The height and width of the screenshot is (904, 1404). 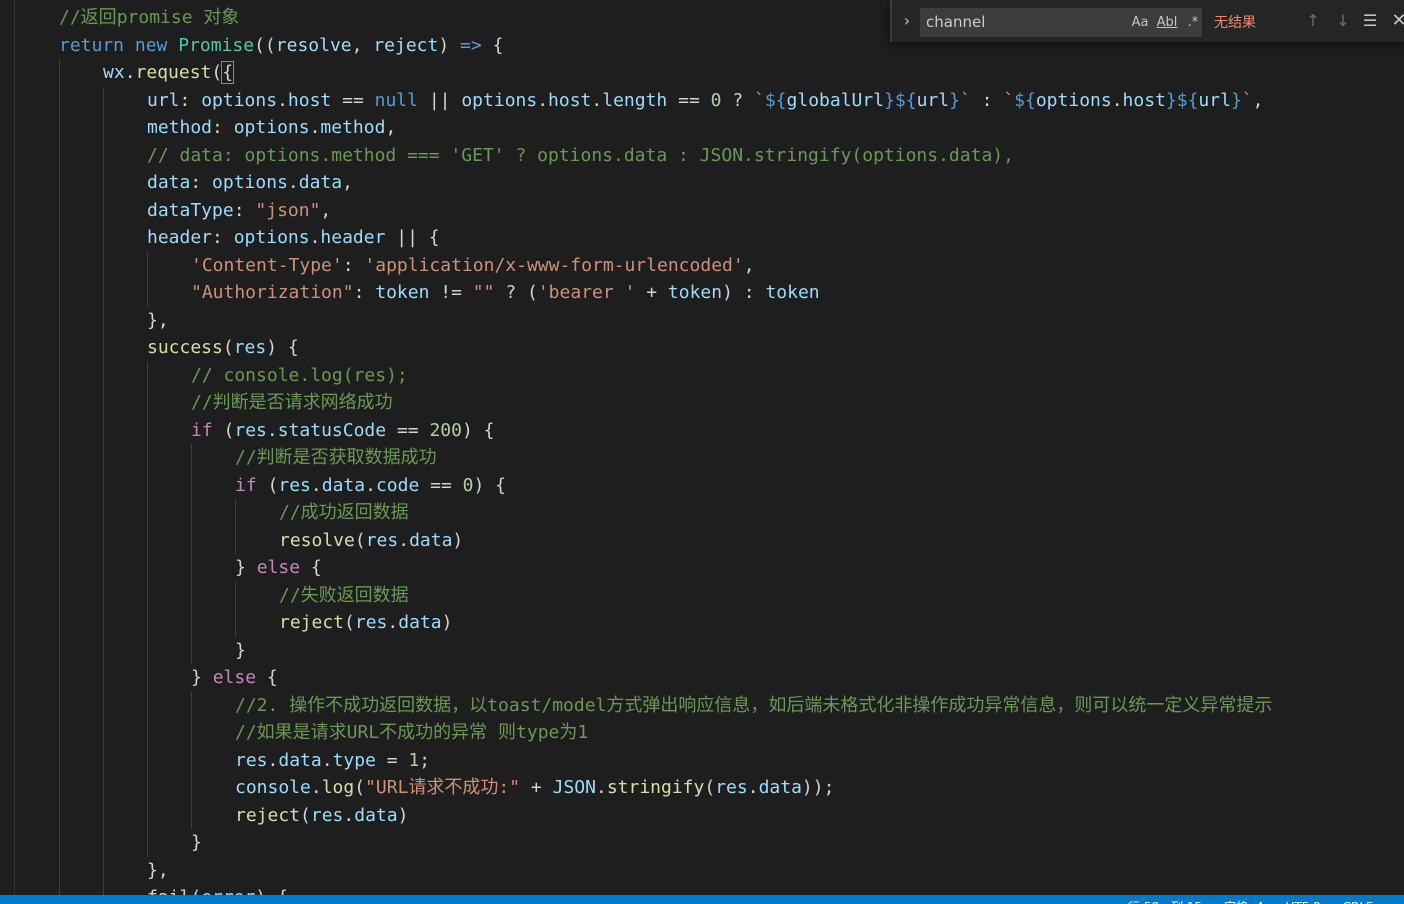 I want to click on code-line: //判断是否请求网络成功, so click(x=702, y=403).